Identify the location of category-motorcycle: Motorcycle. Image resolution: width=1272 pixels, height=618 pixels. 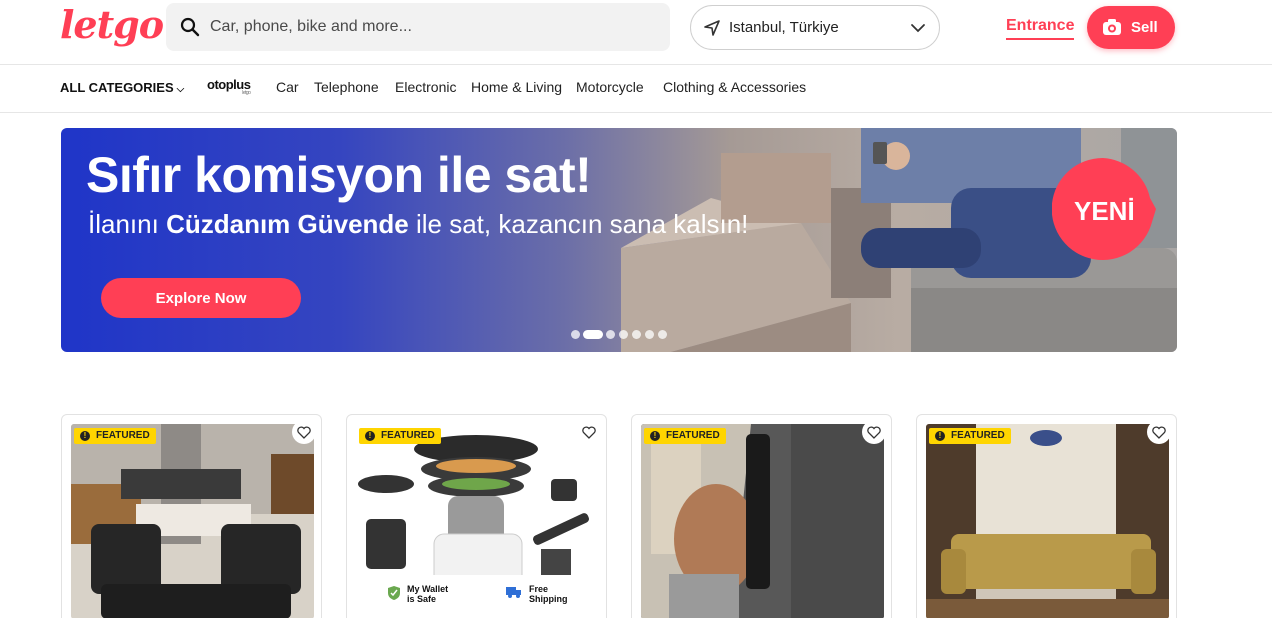
(610, 87).